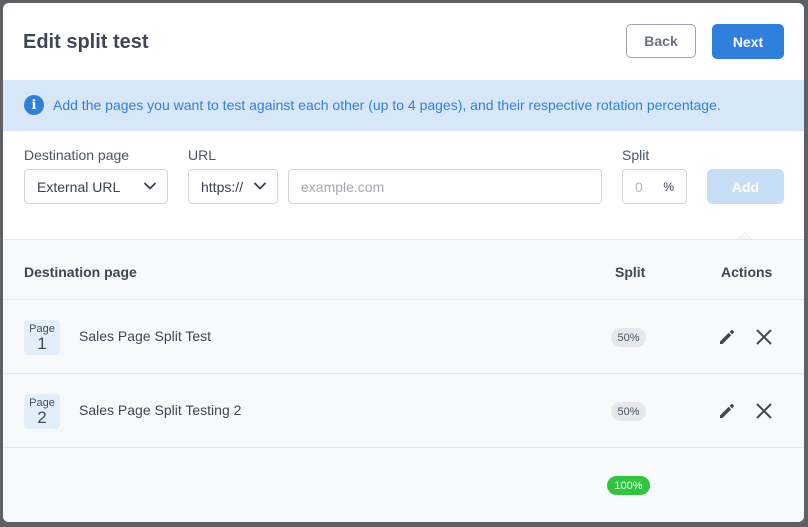 This screenshot has height=527, width=808. Describe the element at coordinates (34, 105) in the screenshot. I see `info-icon: i` at that location.